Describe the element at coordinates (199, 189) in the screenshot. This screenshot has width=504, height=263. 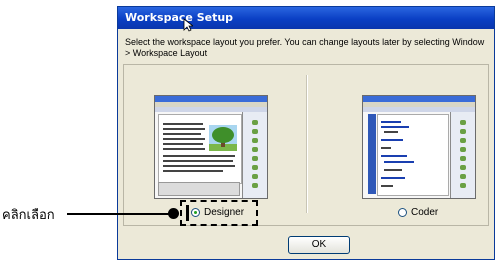
I see `preview-properties-bar` at that location.